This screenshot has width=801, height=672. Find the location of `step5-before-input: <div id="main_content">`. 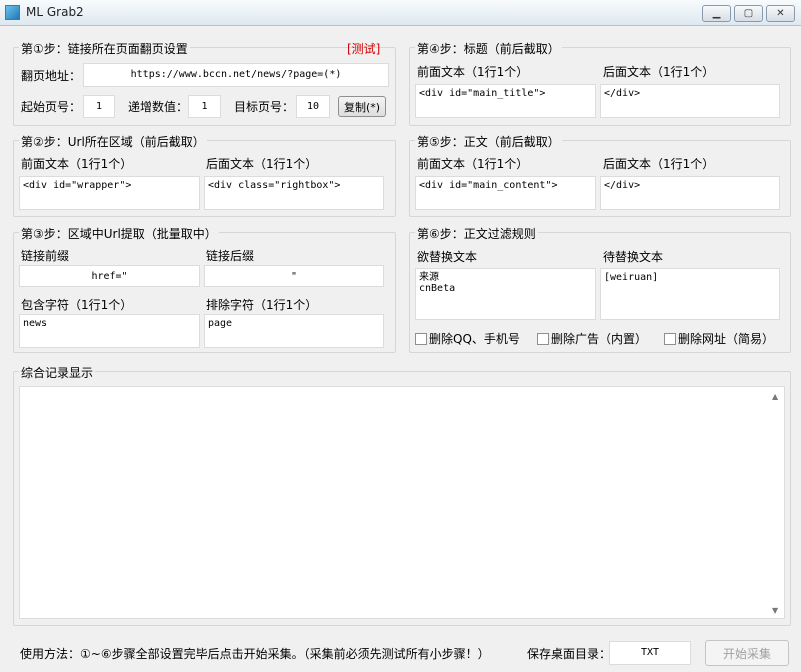

step5-before-input: <div id="main_content"> is located at coordinates (505, 193).